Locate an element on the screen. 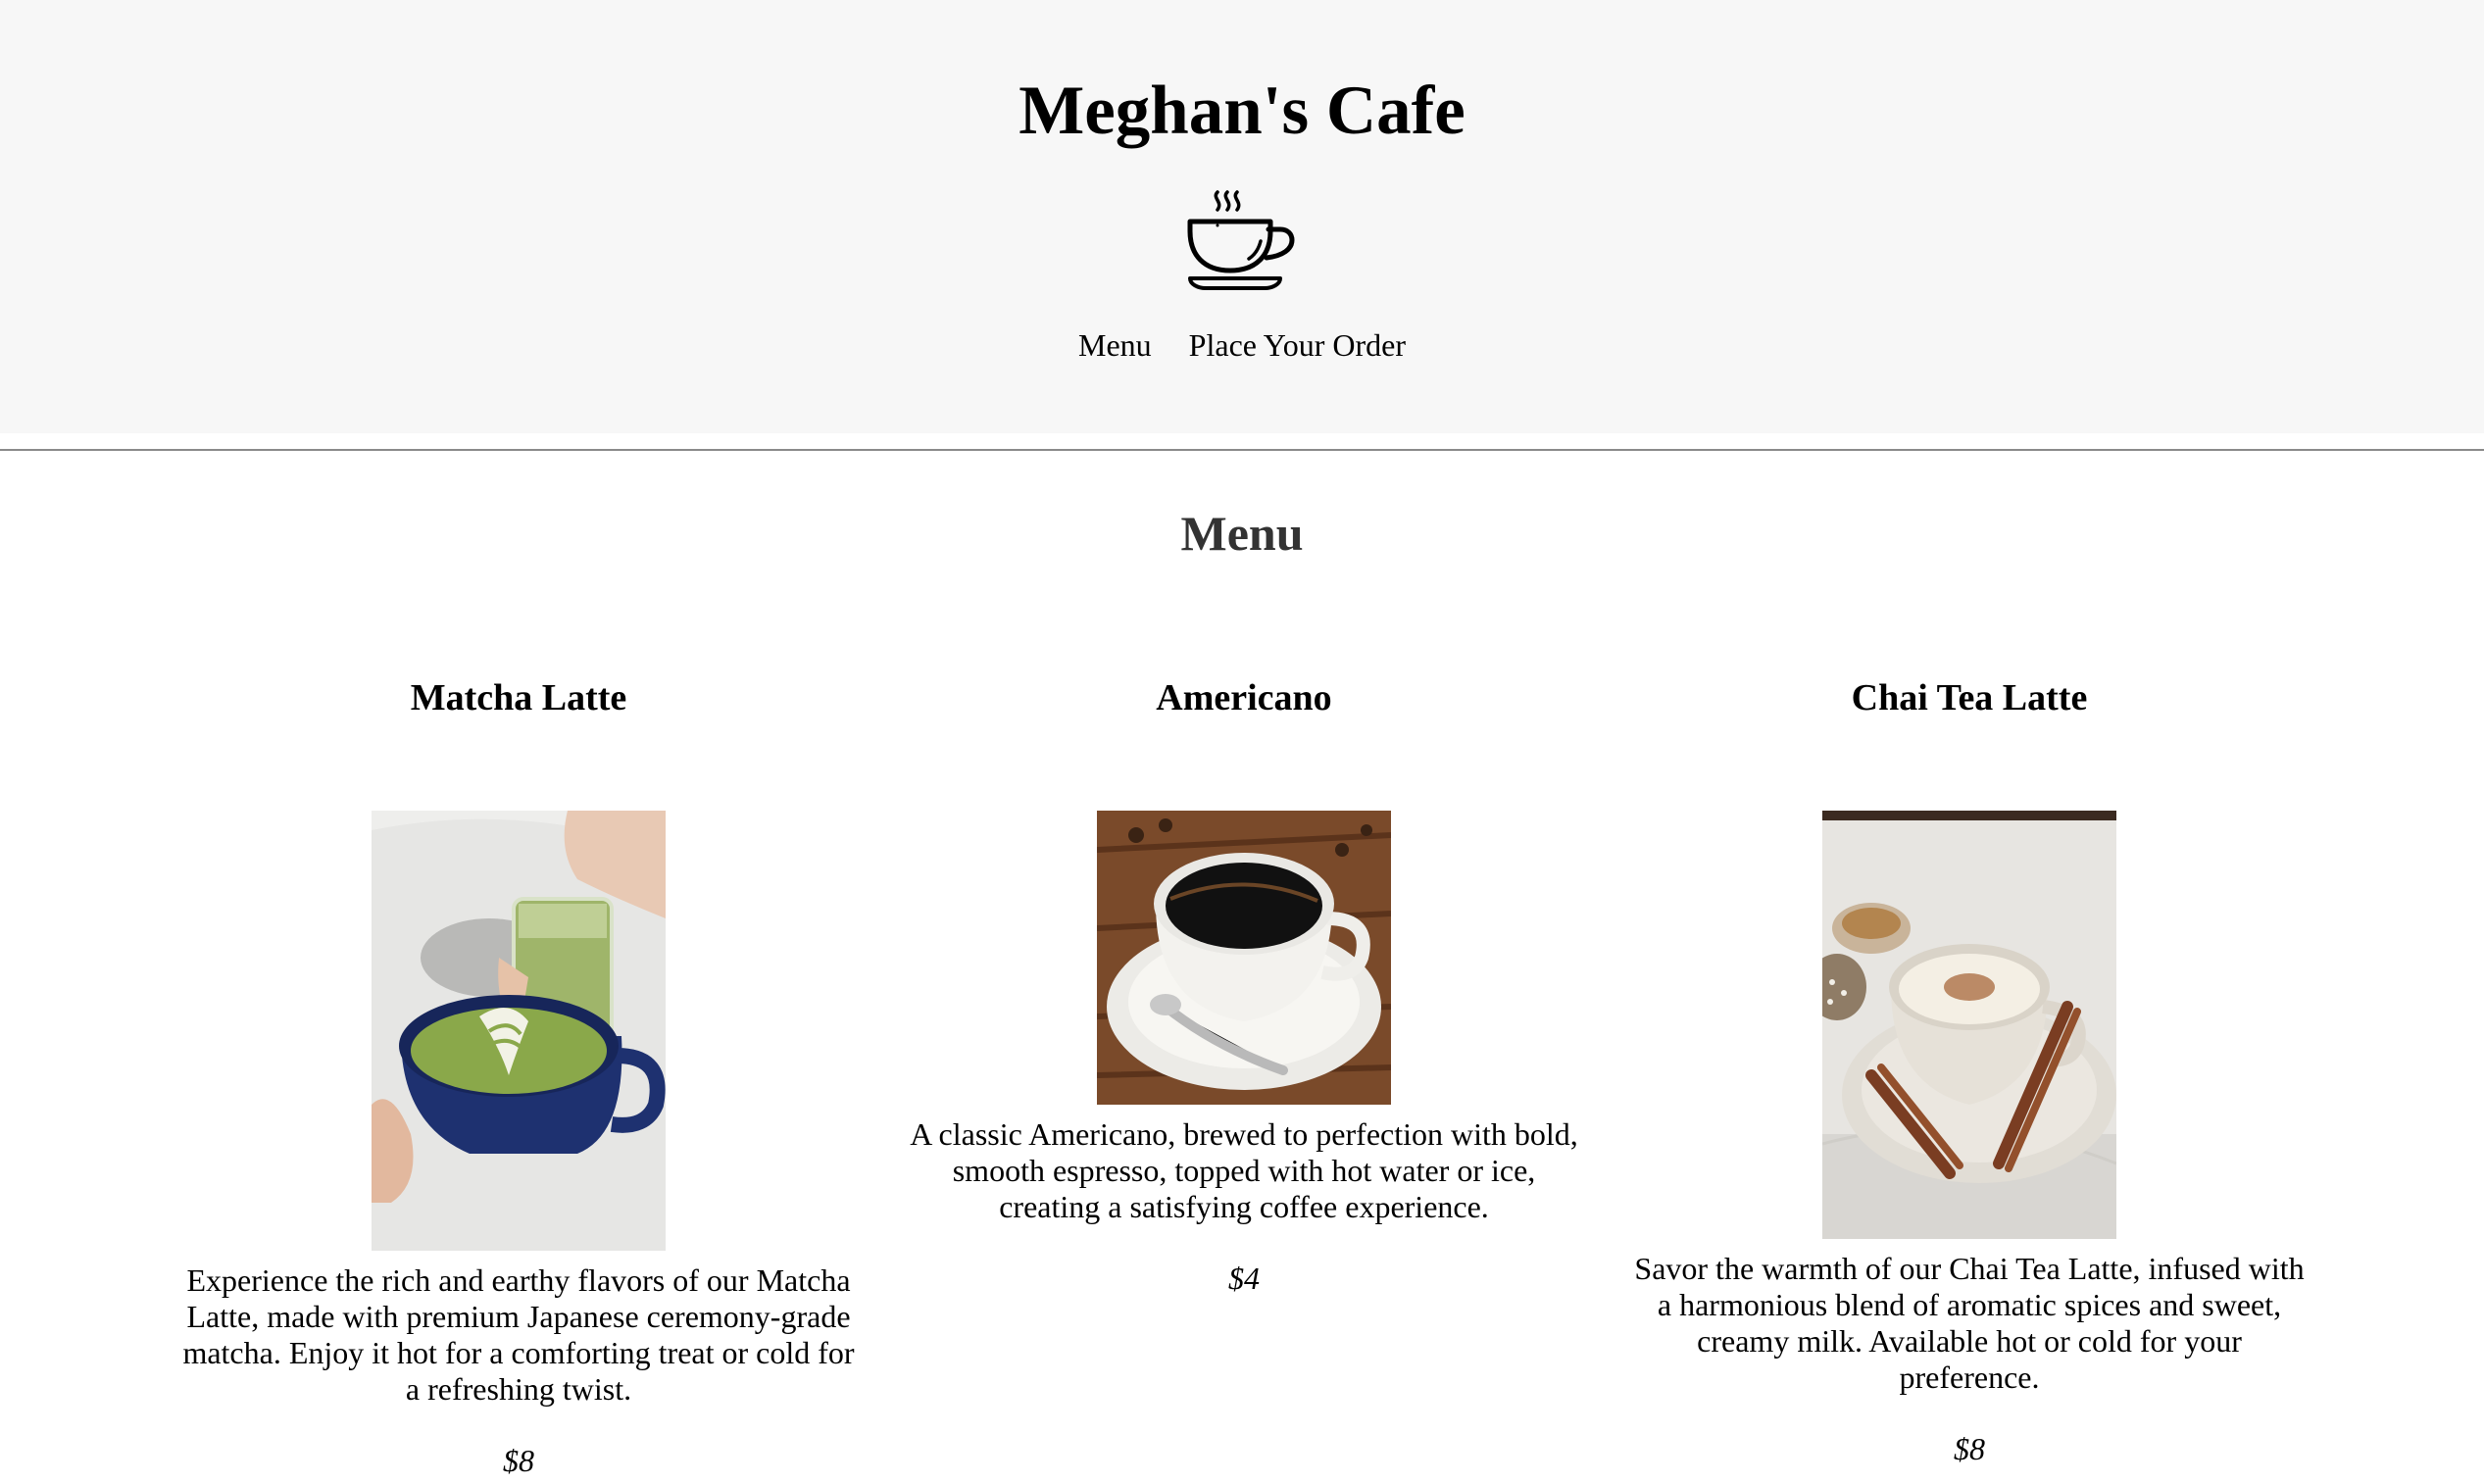 The width and height of the screenshot is (2484, 1484). item-name: Matcha Latte is located at coordinates (519, 697).